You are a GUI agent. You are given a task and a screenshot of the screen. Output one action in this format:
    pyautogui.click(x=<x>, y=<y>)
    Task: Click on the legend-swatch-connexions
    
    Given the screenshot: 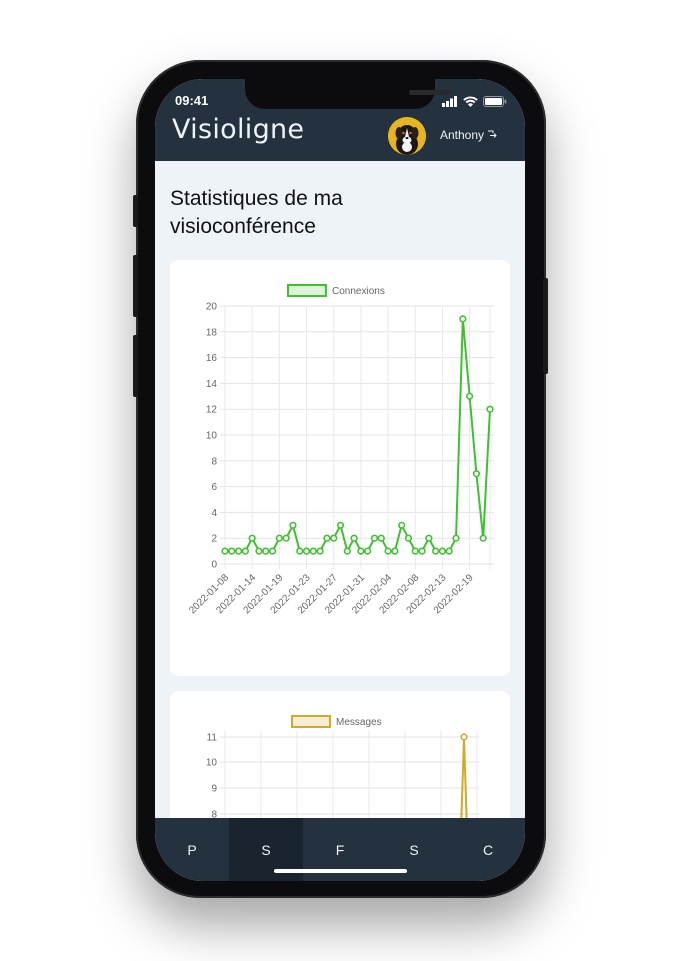 What is the action you would take?
    pyautogui.click(x=307, y=290)
    